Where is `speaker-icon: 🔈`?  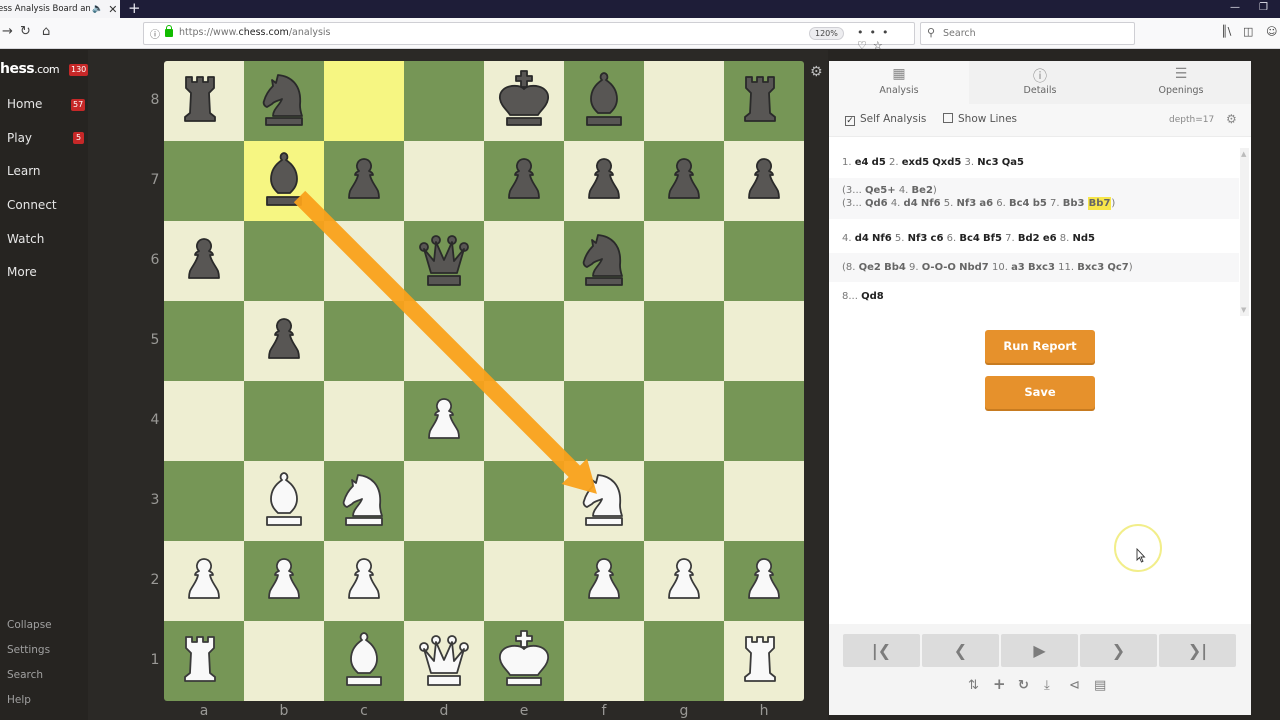
speaker-icon: 🔈 is located at coordinates (97, 9).